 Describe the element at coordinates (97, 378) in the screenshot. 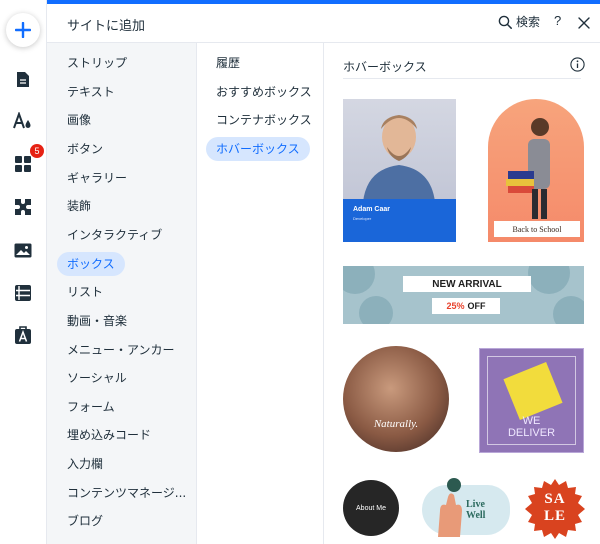

I see `category-item: ソーシャル` at that location.